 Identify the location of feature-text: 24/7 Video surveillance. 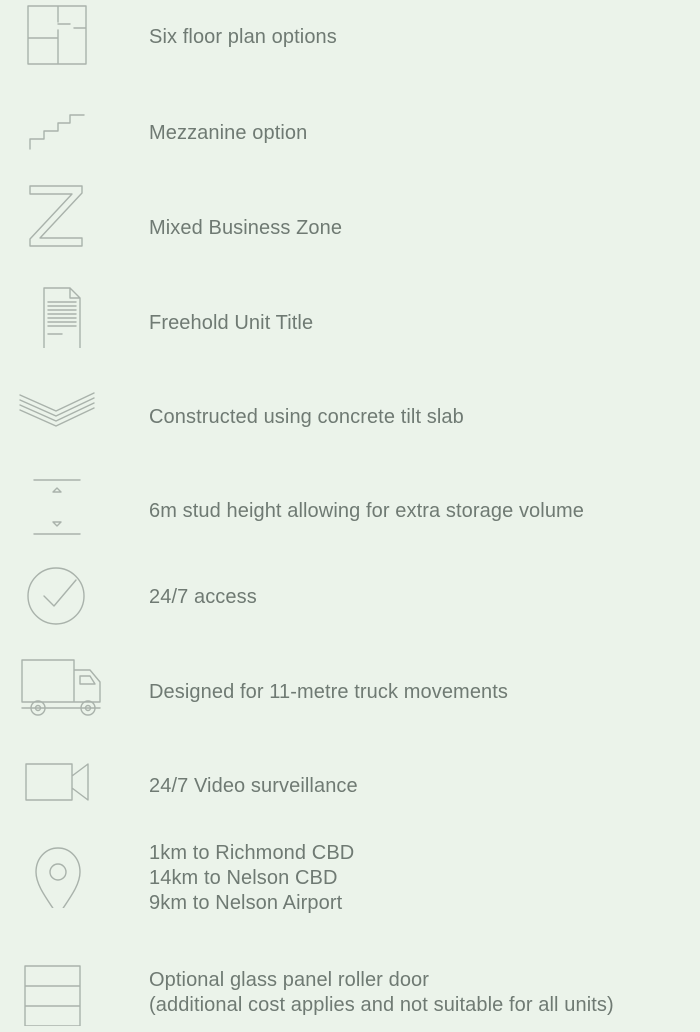
(253, 786).